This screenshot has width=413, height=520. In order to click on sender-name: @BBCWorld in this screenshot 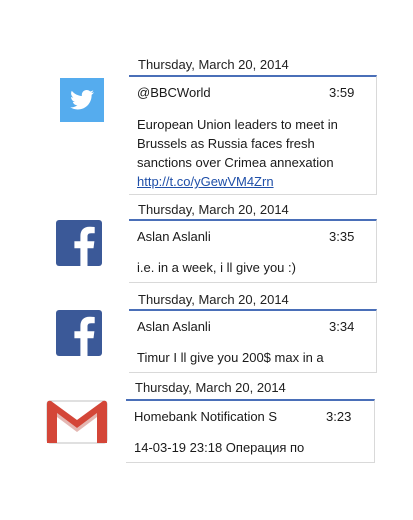, I will do `click(174, 92)`.